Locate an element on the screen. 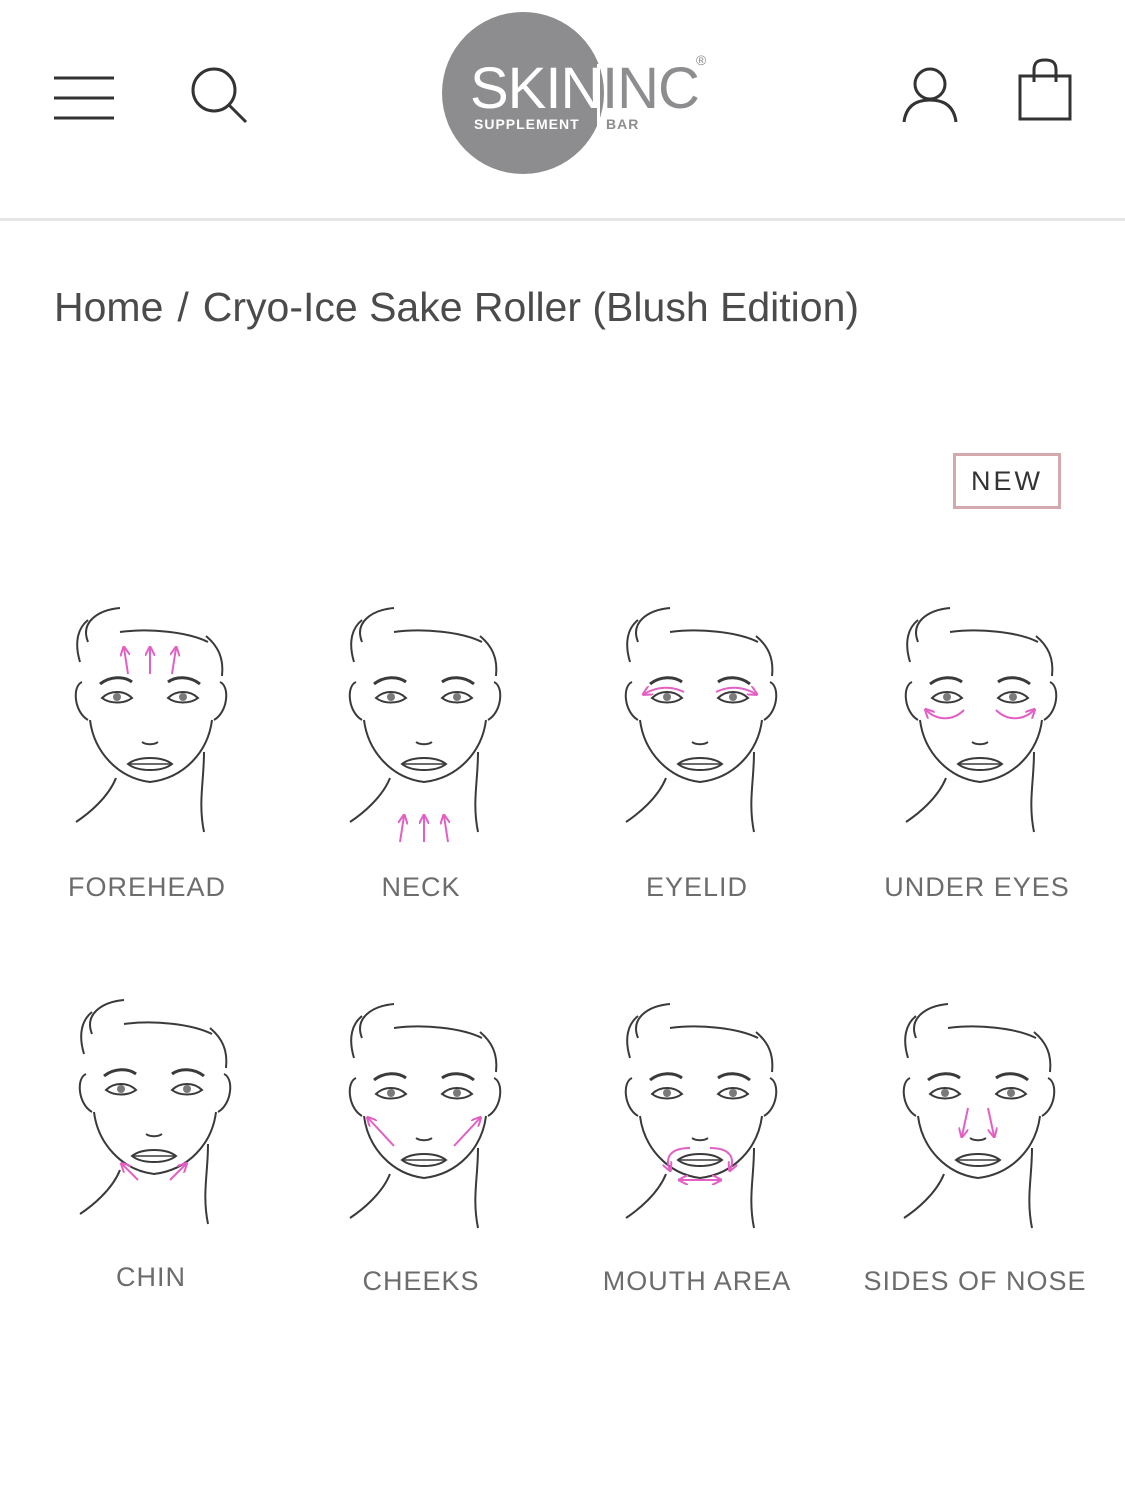  logo-divider is located at coordinates (598, 98).